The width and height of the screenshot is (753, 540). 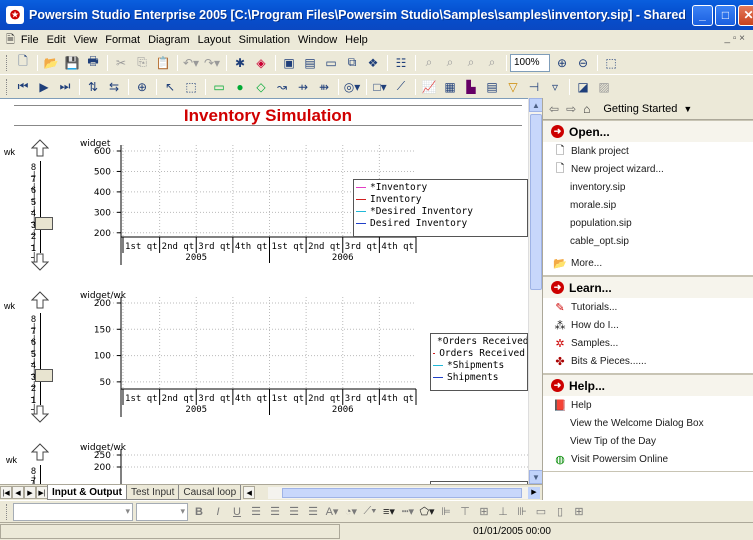 I want to click on scroll-down-icon: ▼, so click(x=536, y=477).